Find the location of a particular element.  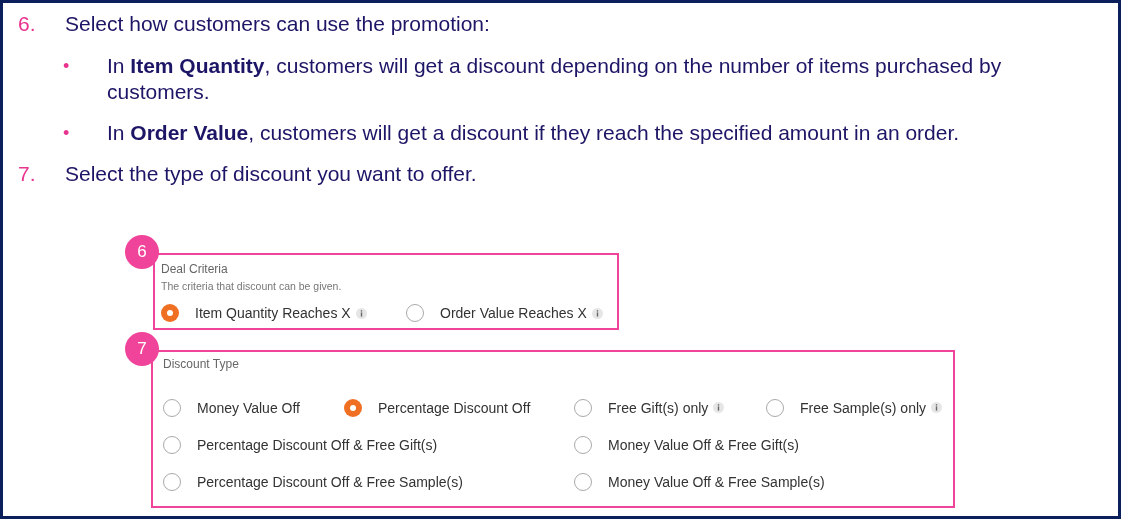

option-label: Percentage Discount Off & Free Gift(s) is located at coordinates (317, 444).